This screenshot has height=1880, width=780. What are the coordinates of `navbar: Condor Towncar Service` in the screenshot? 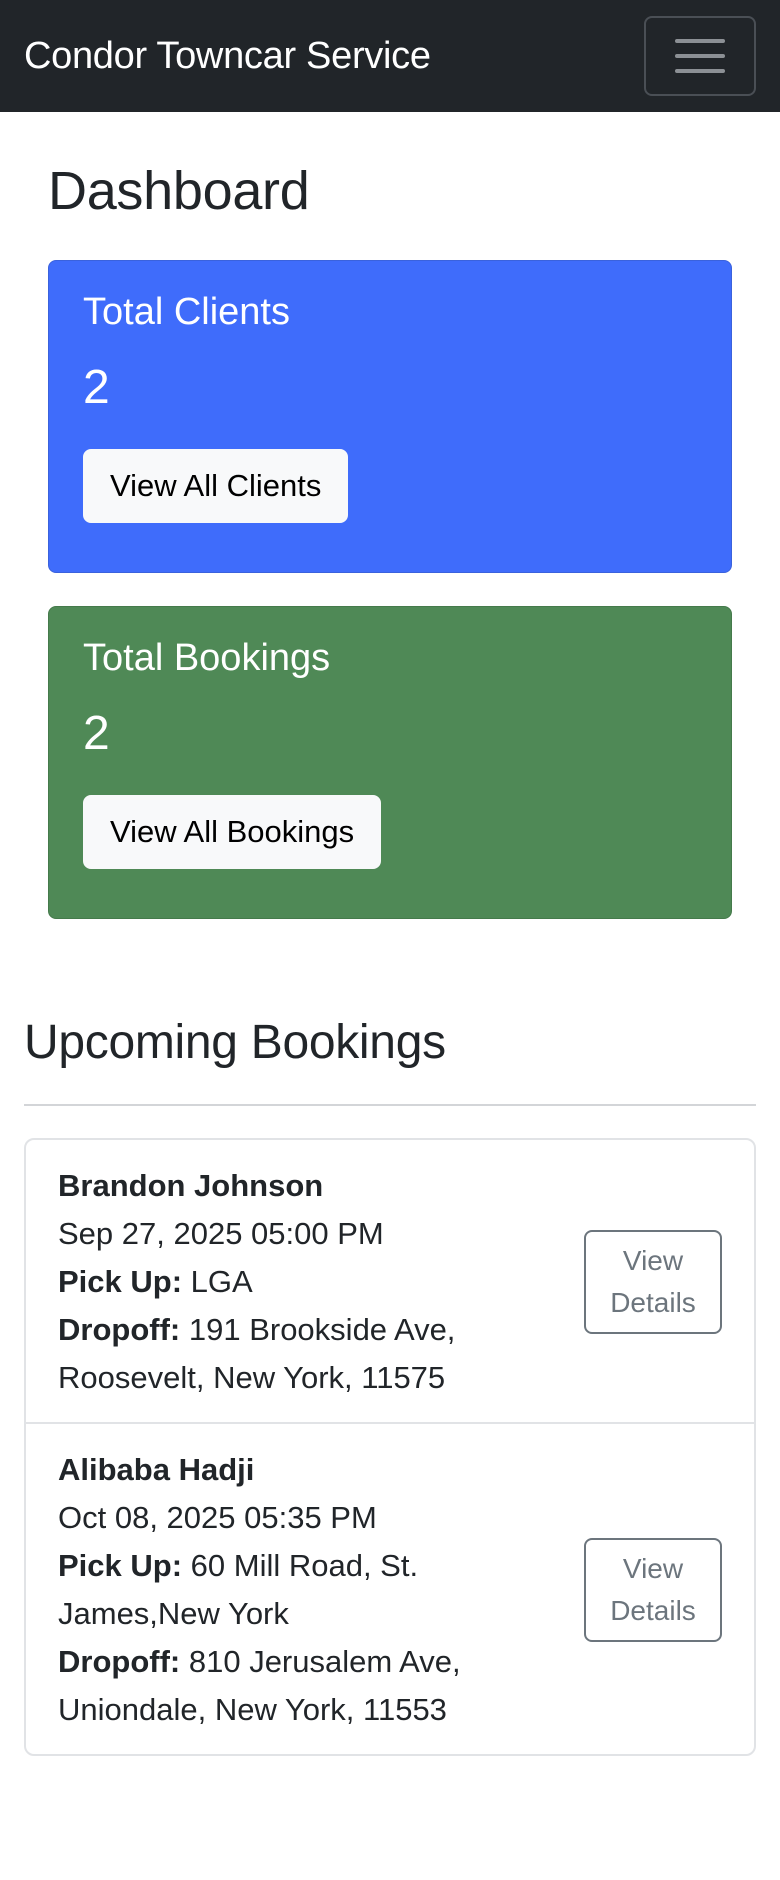 It's located at (390, 56).